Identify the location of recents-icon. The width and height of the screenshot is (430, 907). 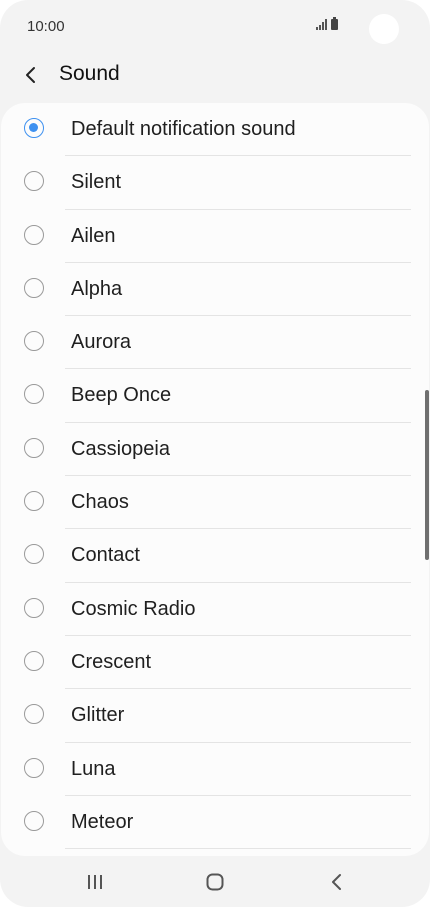
(95, 882).